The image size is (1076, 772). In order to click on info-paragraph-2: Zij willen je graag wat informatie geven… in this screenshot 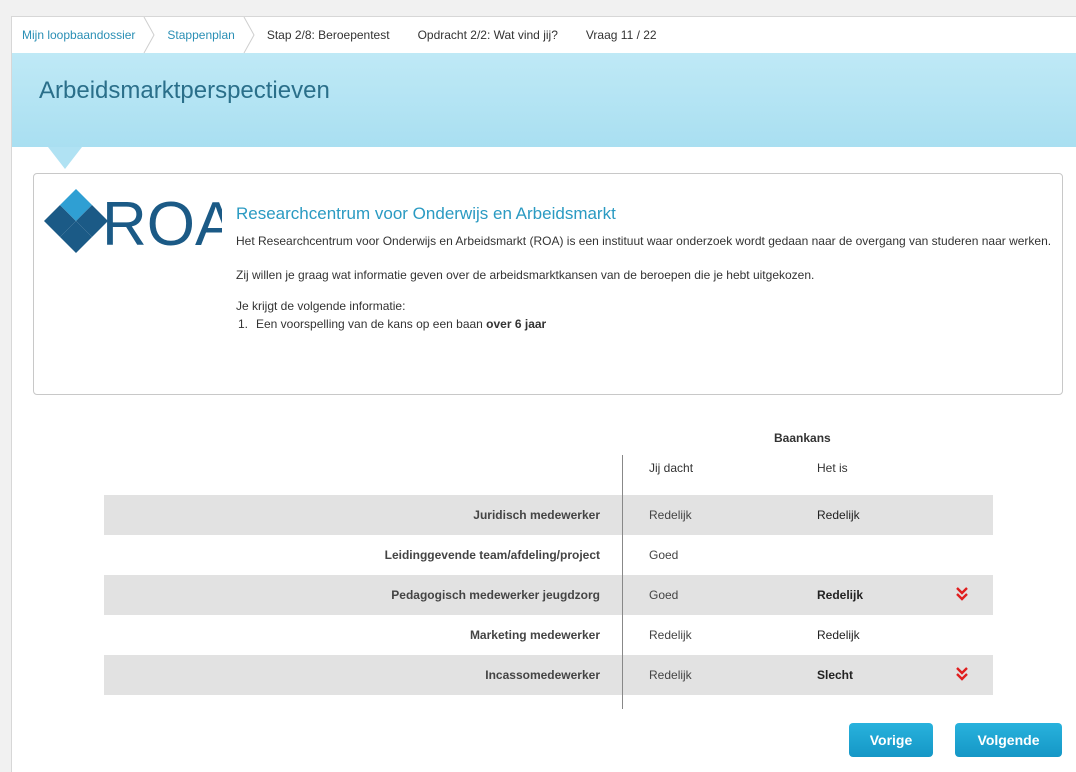, I will do `click(525, 275)`.